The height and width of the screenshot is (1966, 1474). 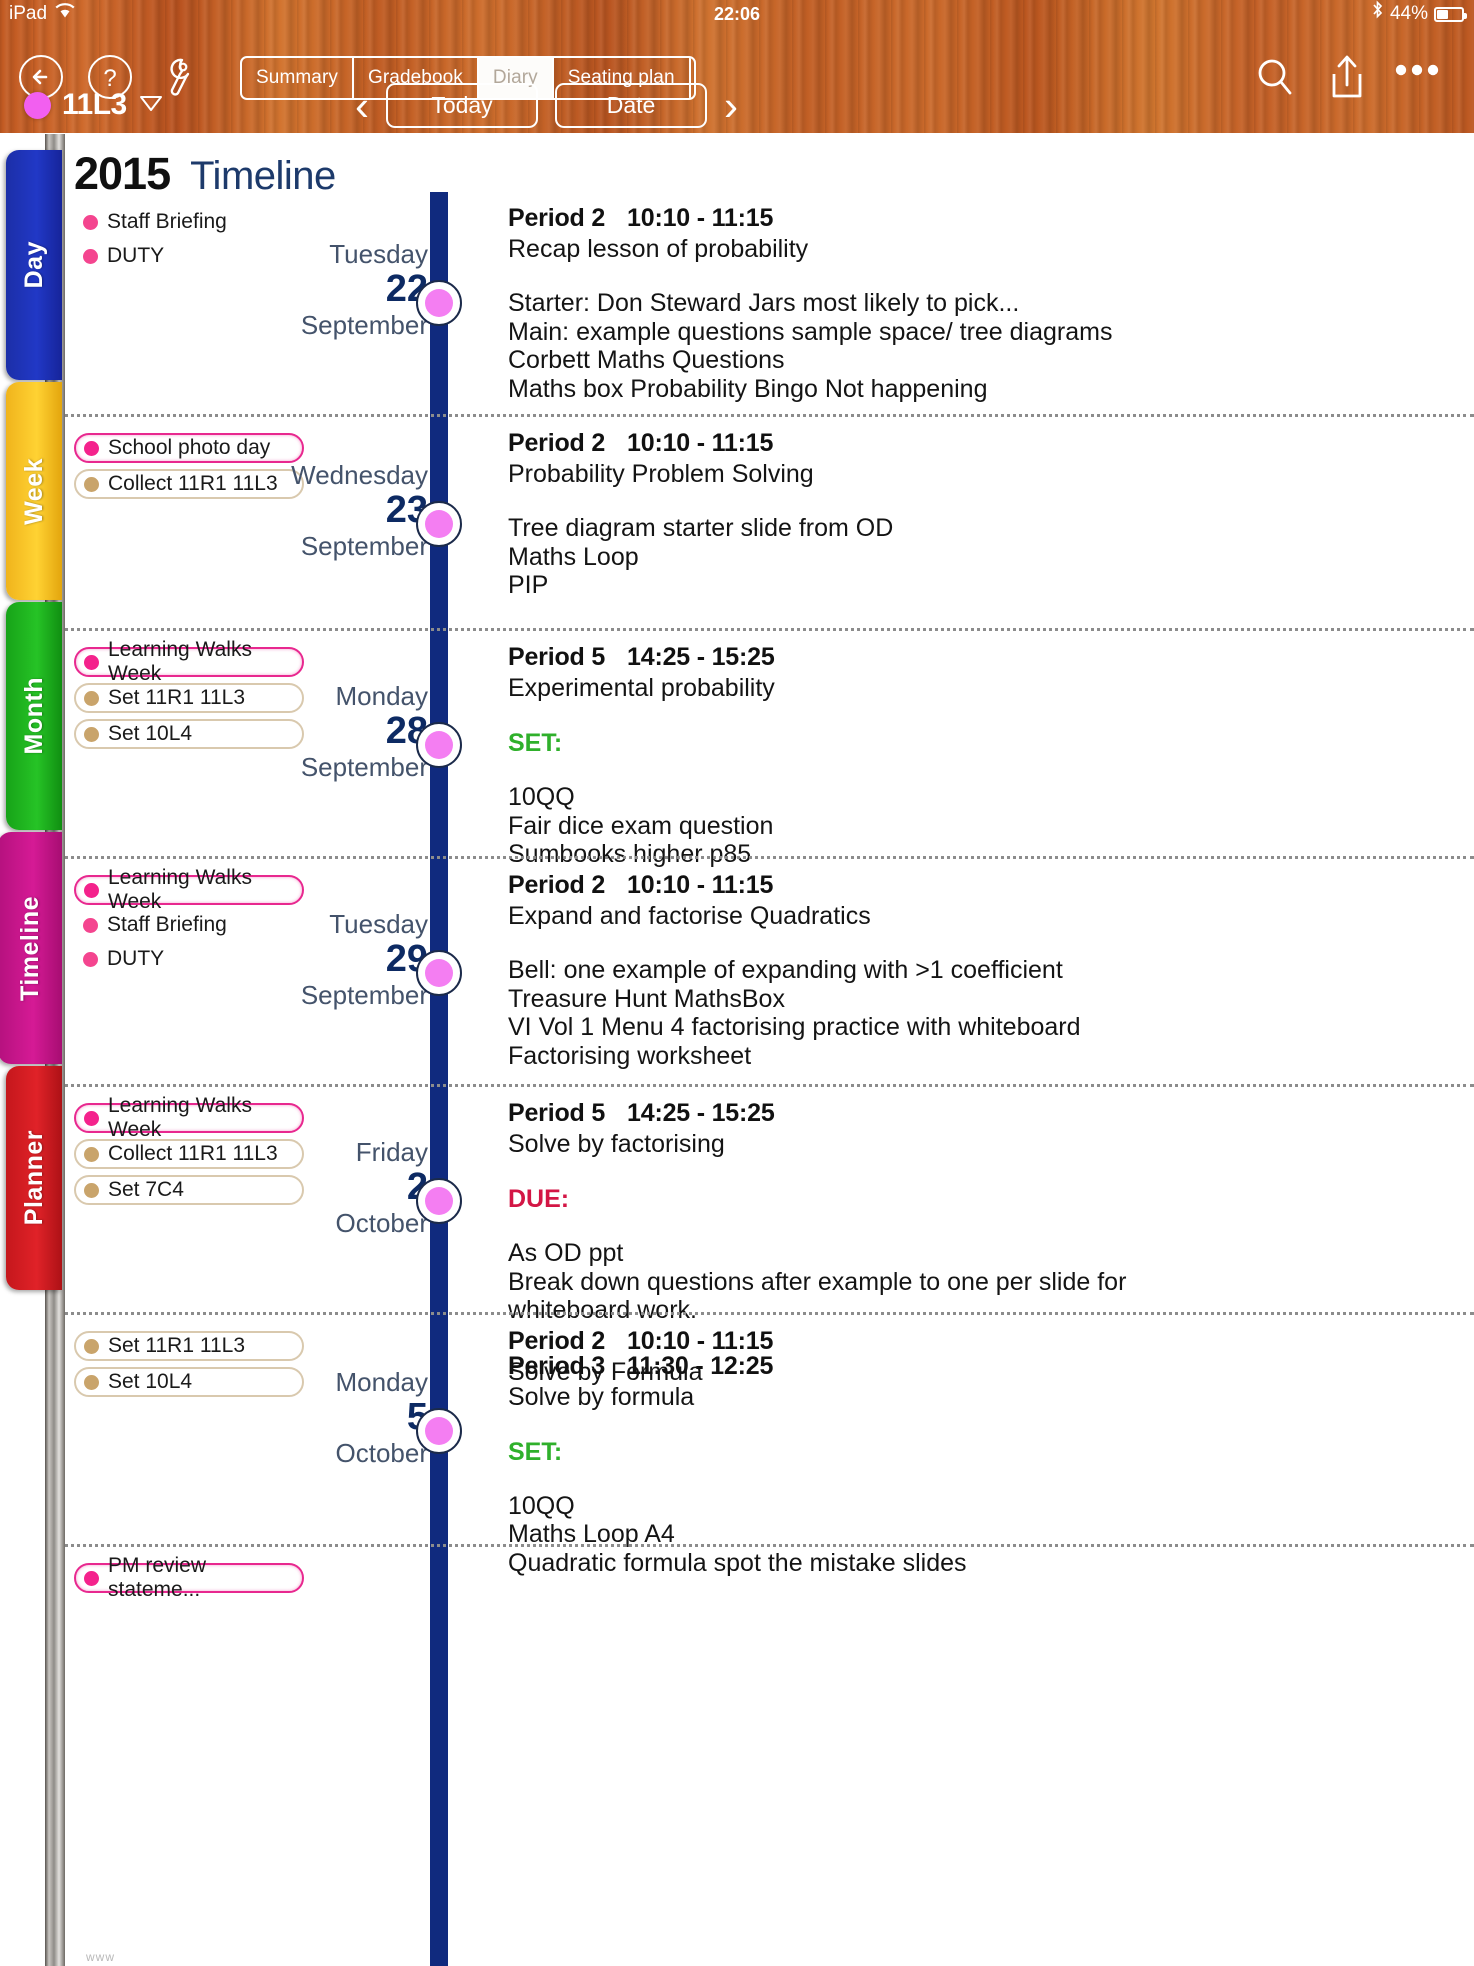 I want to click on lesson-topic-label: Solve by Formula, so click(x=605, y=1372).